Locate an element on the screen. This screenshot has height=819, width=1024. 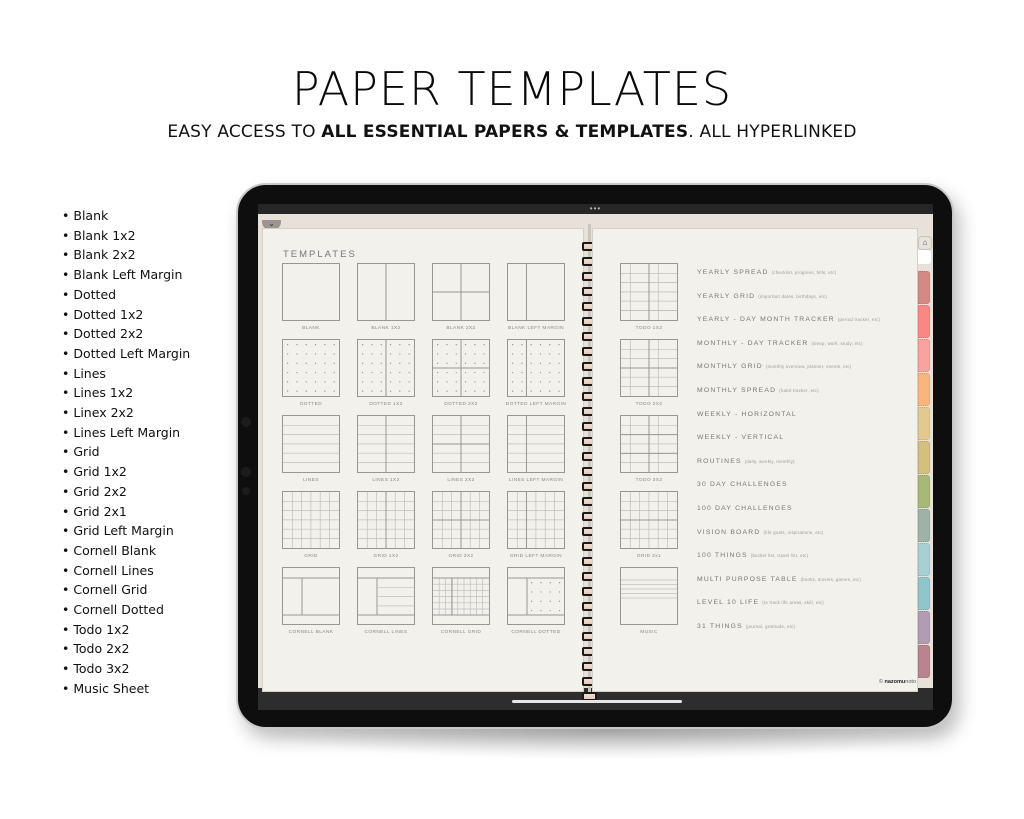
template-label: BLANK is located at coordinates (311, 328).